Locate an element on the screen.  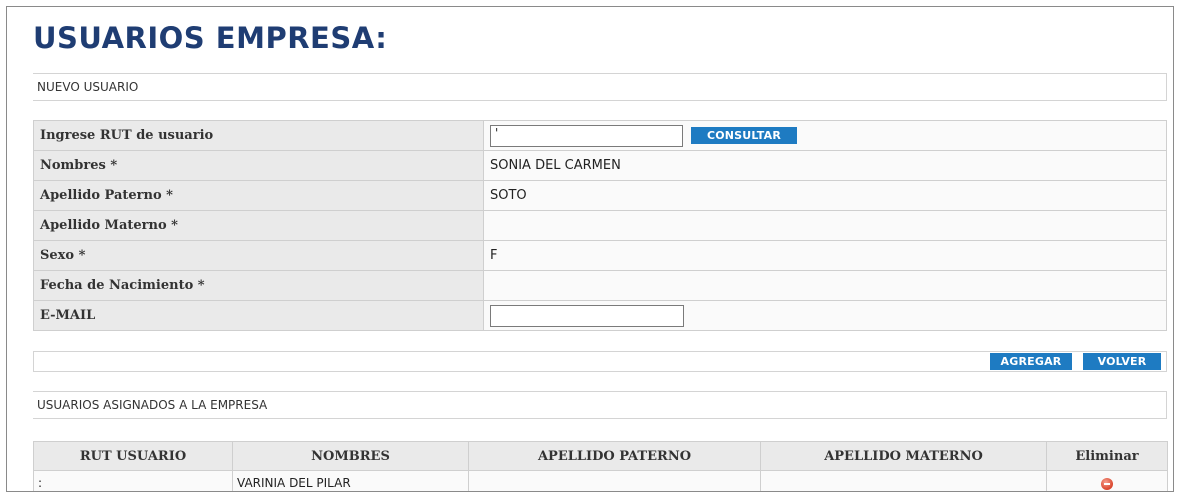
table-row: : VARINIA DEL PILAR is located at coordinates (600, 480).